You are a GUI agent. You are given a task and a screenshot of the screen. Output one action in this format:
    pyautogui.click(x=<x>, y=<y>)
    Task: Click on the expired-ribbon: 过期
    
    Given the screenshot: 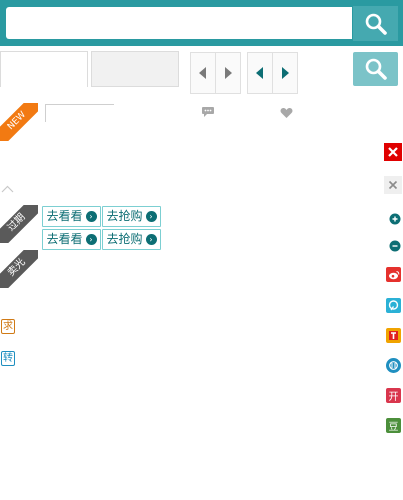 What is the action you would take?
    pyautogui.click(x=19, y=224)
    